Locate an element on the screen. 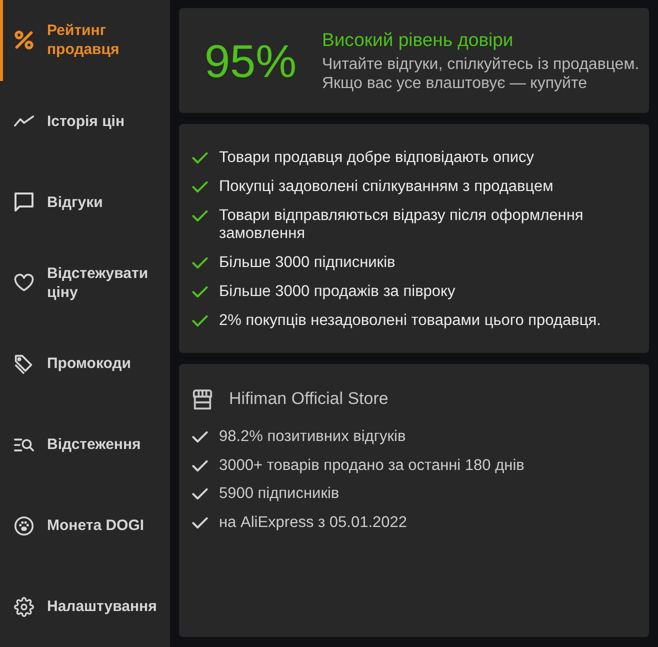 This screenshot has width=658, height=647. store-fact: 3000+ товарів продано за останні 180 днів is located at coordinates (371, 465).